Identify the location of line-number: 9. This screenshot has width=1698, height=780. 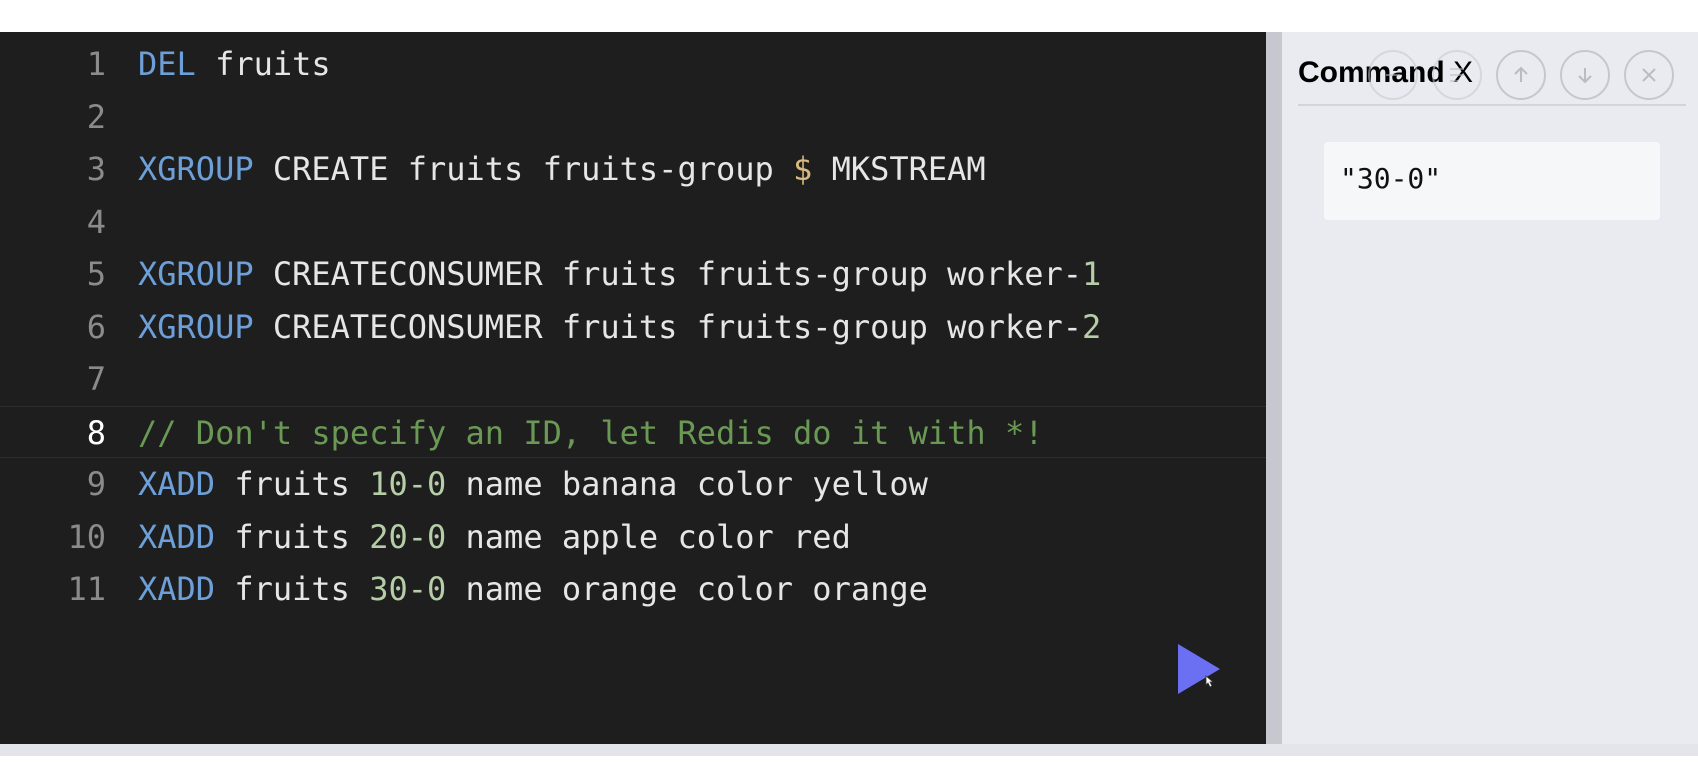
(96, 484).